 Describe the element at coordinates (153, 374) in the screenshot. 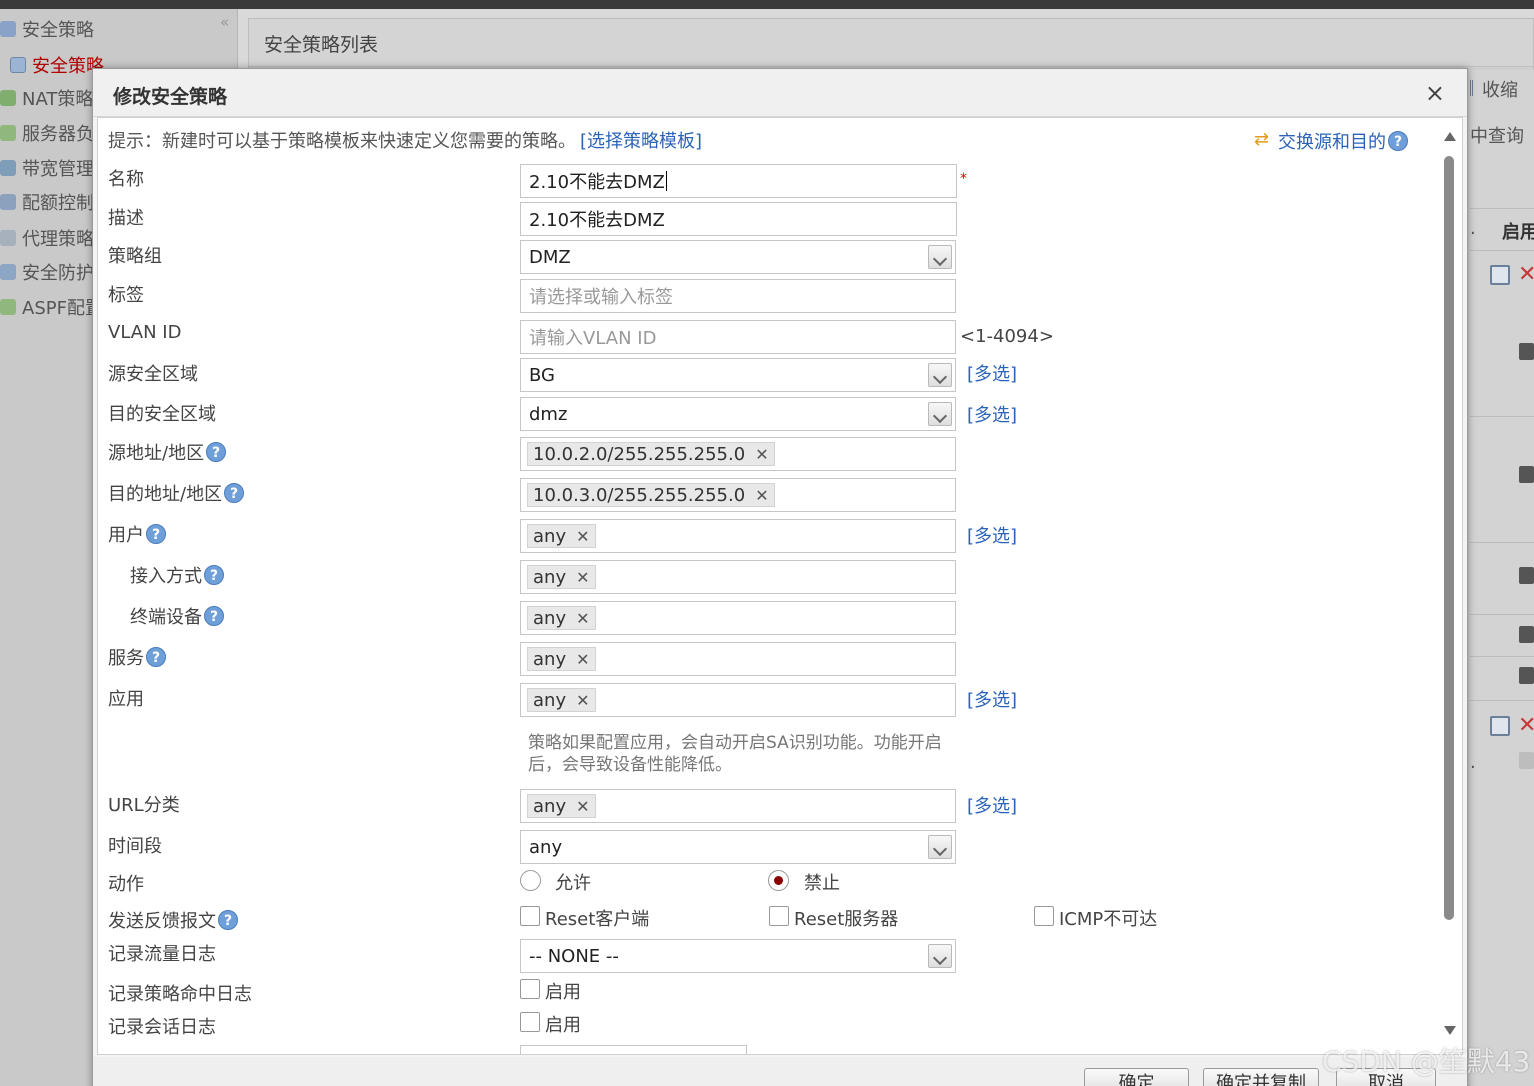

I see `src-zone-label: 源安全区域` at that location.